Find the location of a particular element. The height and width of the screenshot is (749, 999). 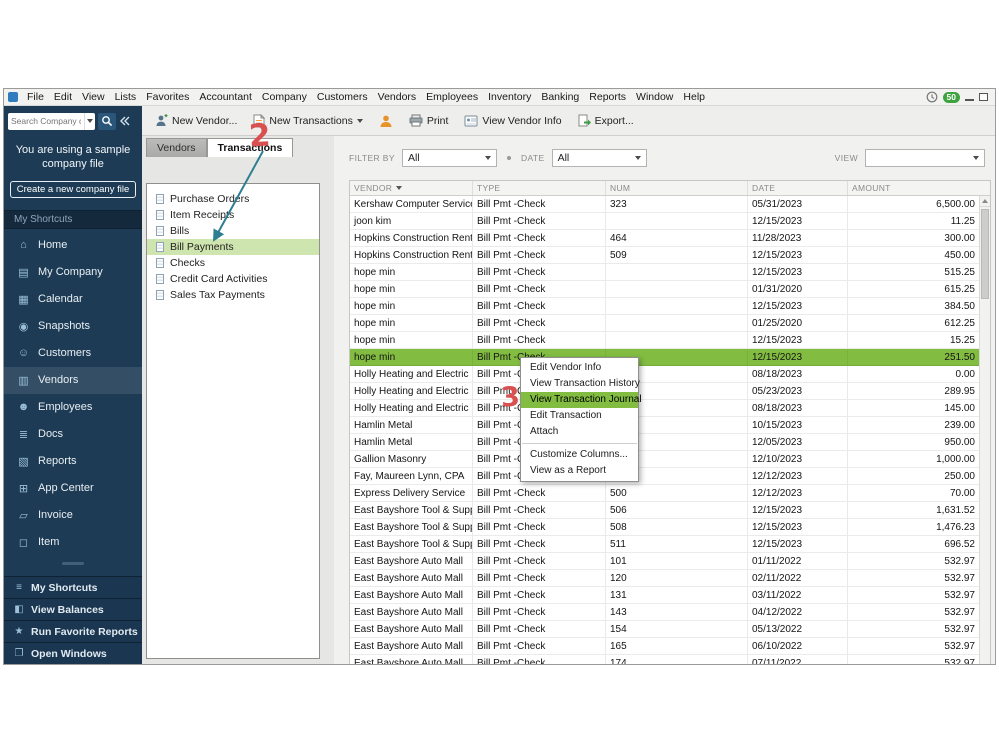

menu-help: Help is located at coordinates (694, 97).